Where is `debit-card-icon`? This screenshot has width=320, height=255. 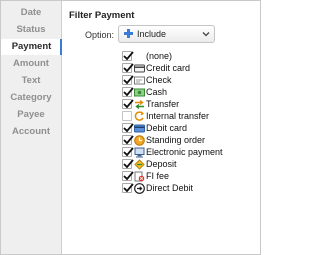
debit-card-icon is located at coordinates (139, 128).